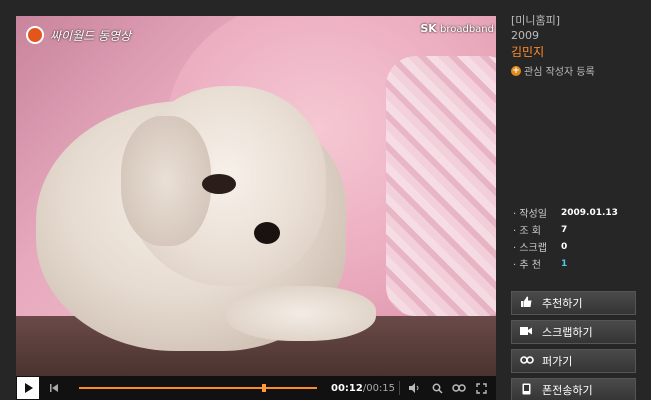  I want to click on total-time: /00:15, so click(379, 388).